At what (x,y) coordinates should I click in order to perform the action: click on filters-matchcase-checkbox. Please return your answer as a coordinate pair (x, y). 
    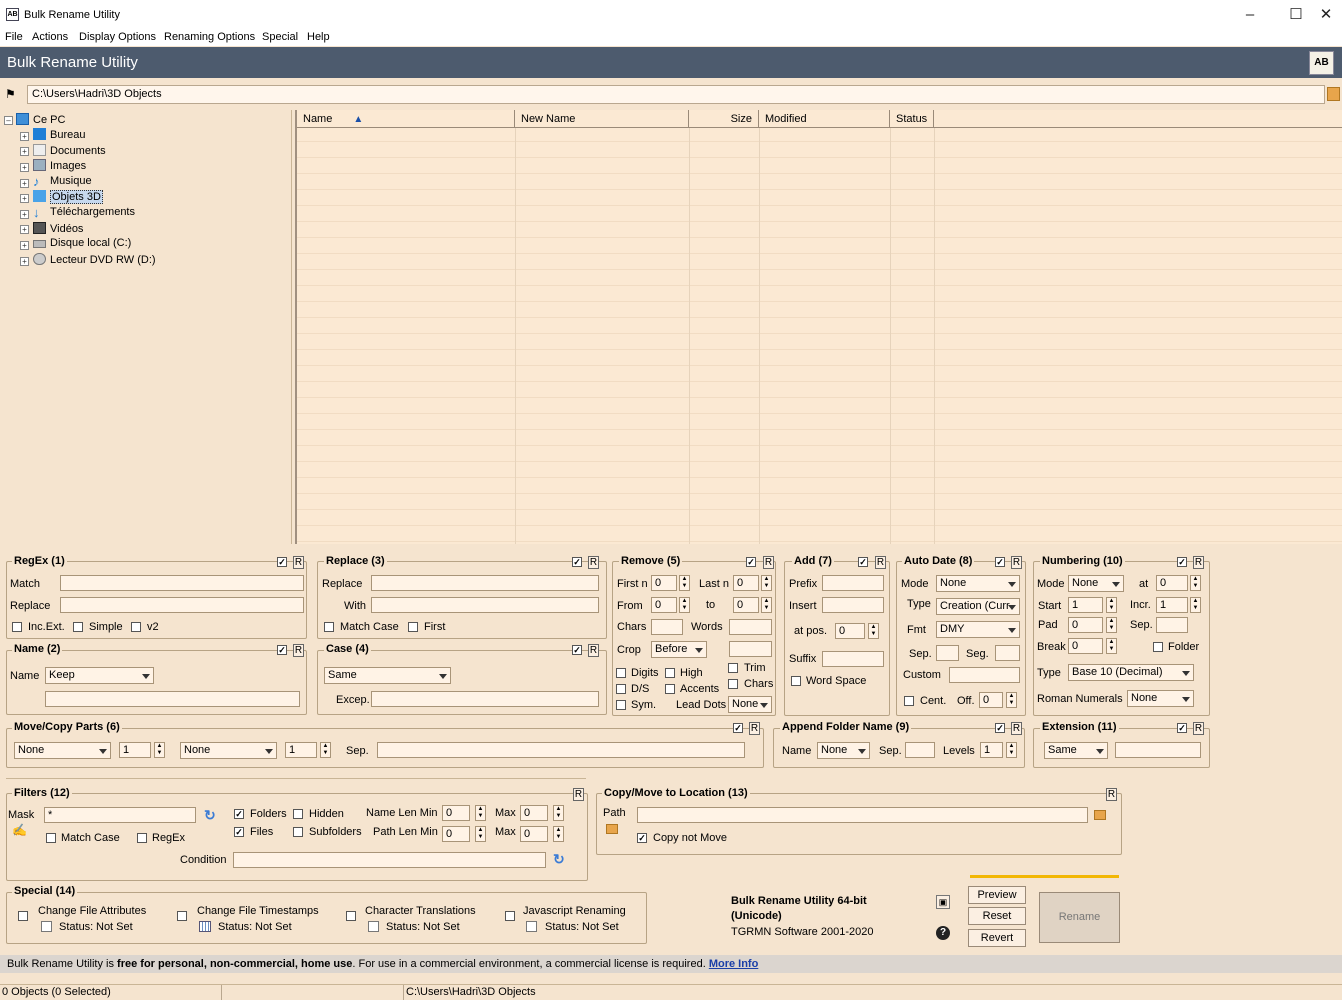
    Looking at the image, I should click on (51, 838).